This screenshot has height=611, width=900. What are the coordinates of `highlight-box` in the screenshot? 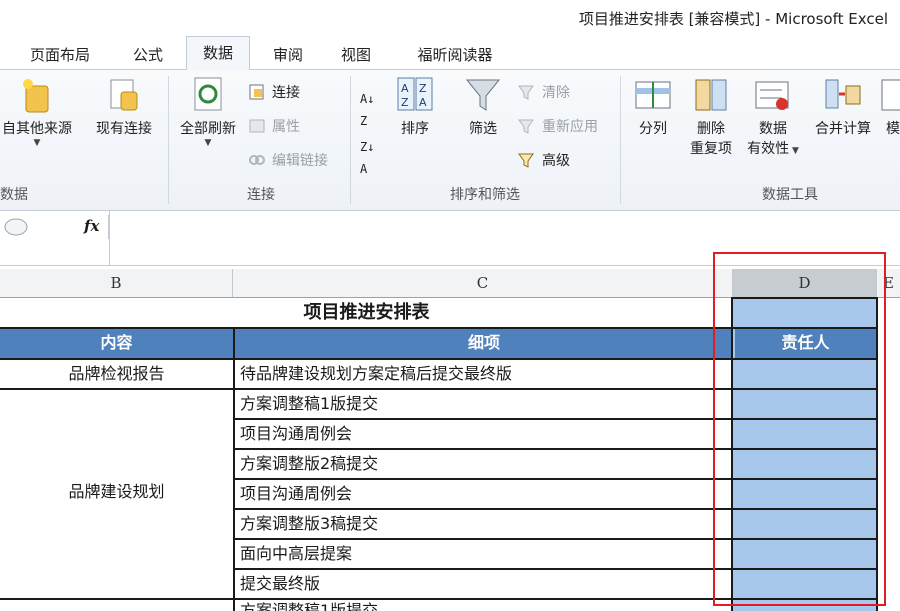 It's located at (799, 429).